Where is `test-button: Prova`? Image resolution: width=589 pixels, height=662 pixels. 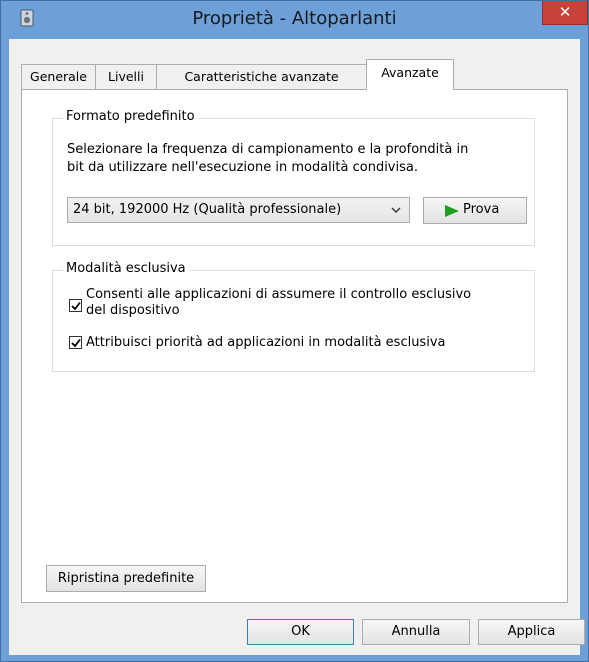
test-button: Prova is located at coordinates (475, 210).